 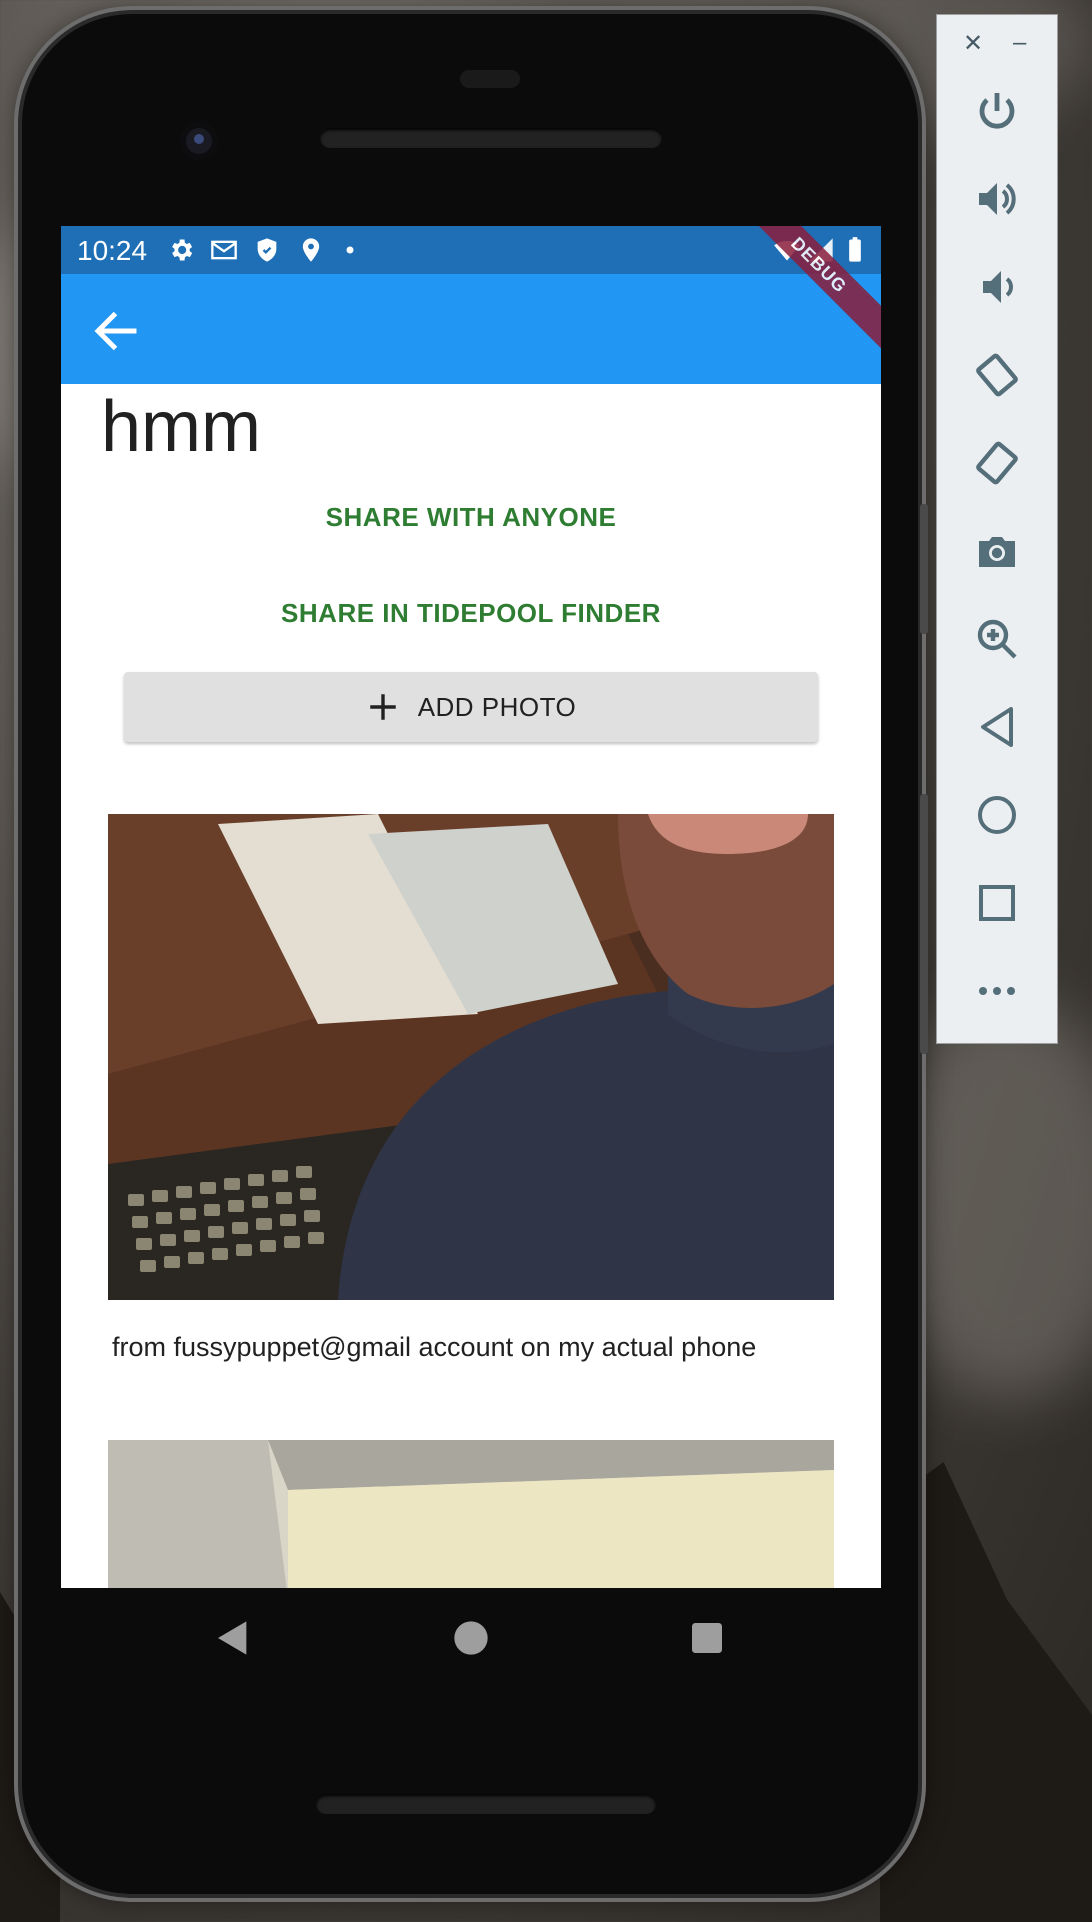 I want to click on status-time: 10:24, so click(x=112, y=250).